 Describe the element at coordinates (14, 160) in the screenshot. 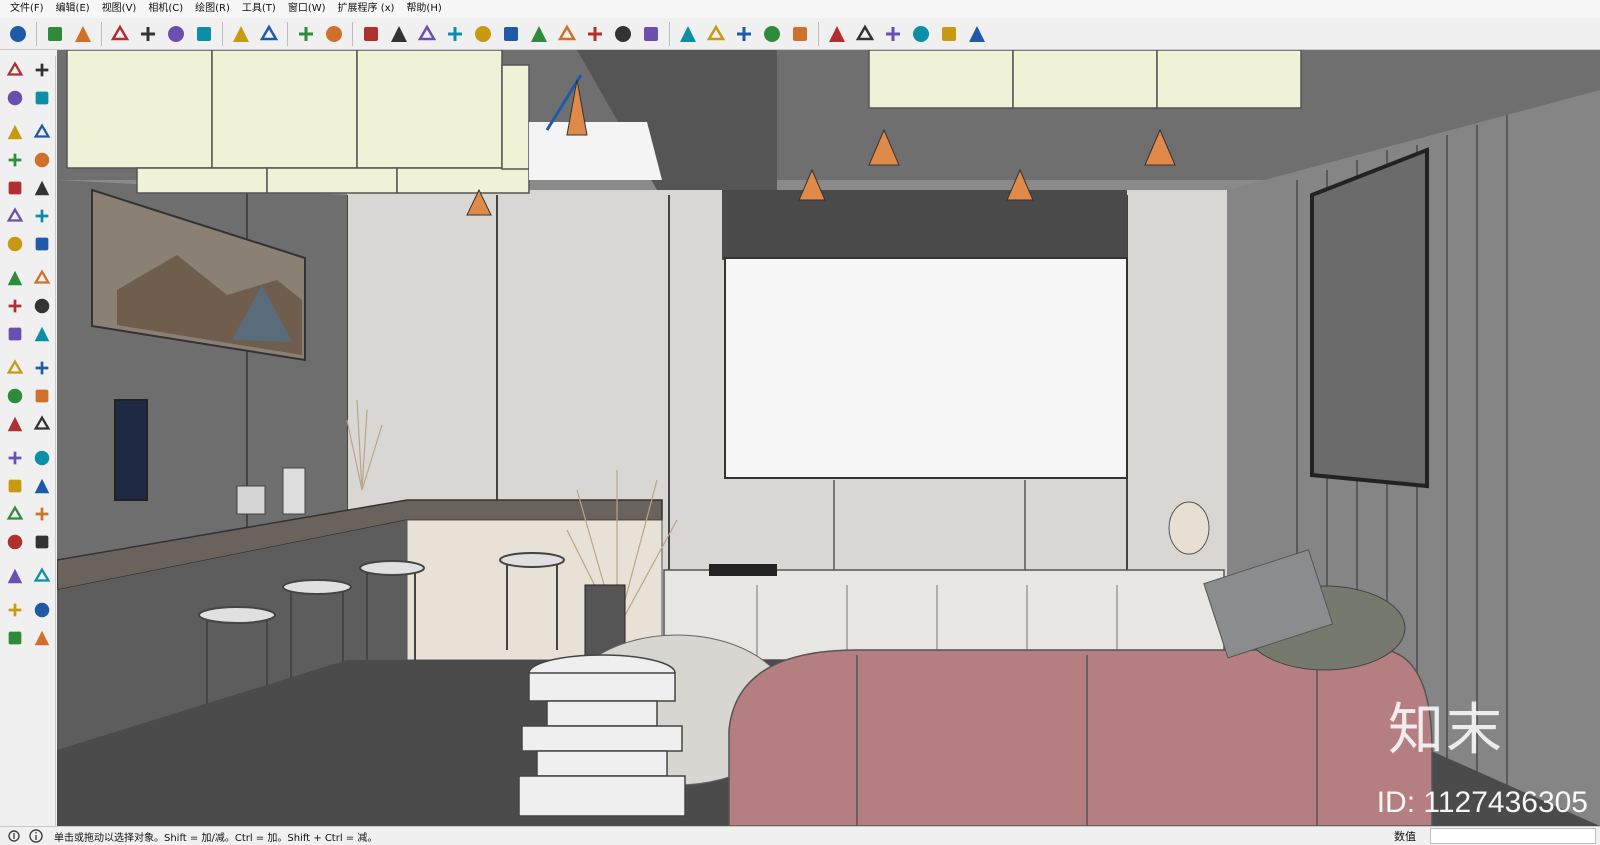

I see `rectangle-icon` at that location.